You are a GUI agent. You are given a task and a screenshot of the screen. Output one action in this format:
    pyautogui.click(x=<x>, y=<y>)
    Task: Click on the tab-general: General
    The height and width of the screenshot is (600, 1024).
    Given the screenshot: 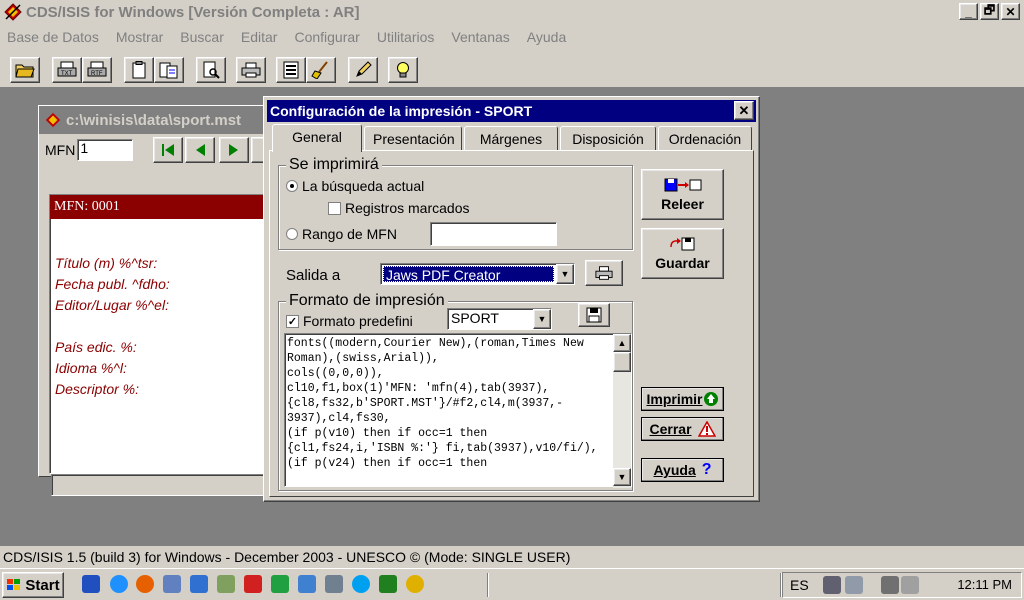 What is the action you would take?
    pyautogui.click(x=317, y=138)
    